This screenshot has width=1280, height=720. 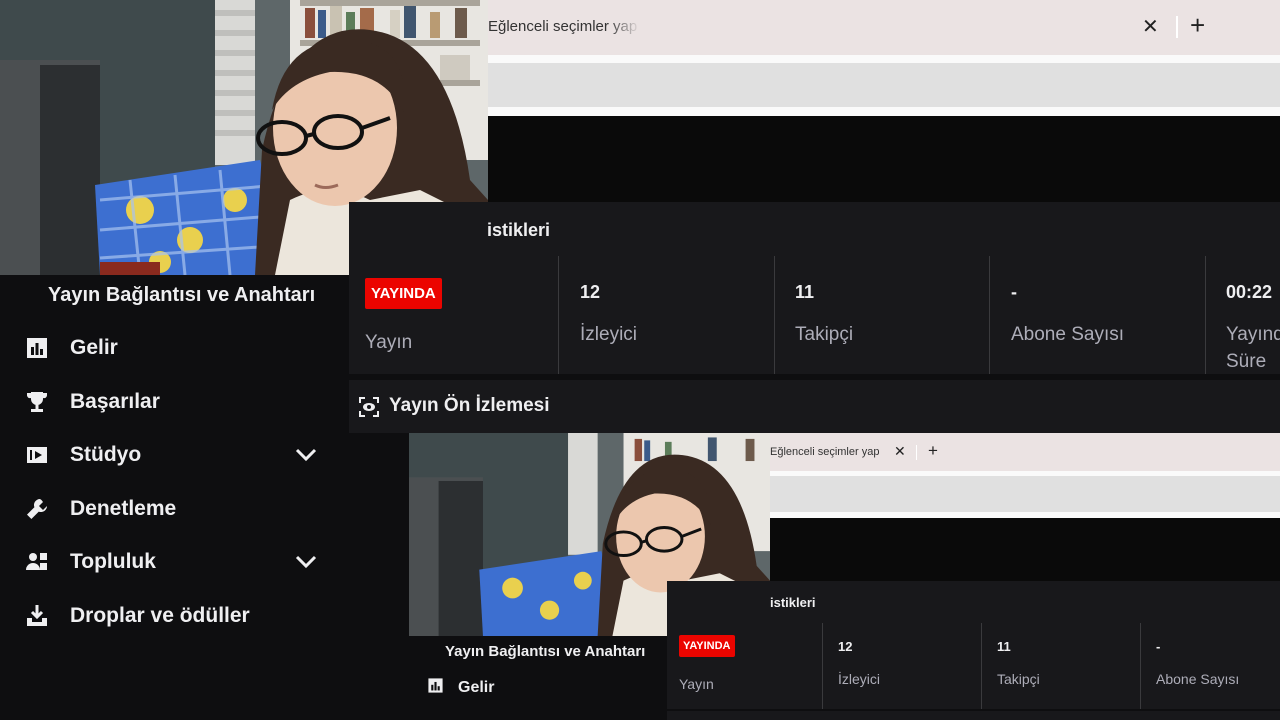 I want to click on preview-stat-label: Abone Sayısı, so click(x=1198, y=679).